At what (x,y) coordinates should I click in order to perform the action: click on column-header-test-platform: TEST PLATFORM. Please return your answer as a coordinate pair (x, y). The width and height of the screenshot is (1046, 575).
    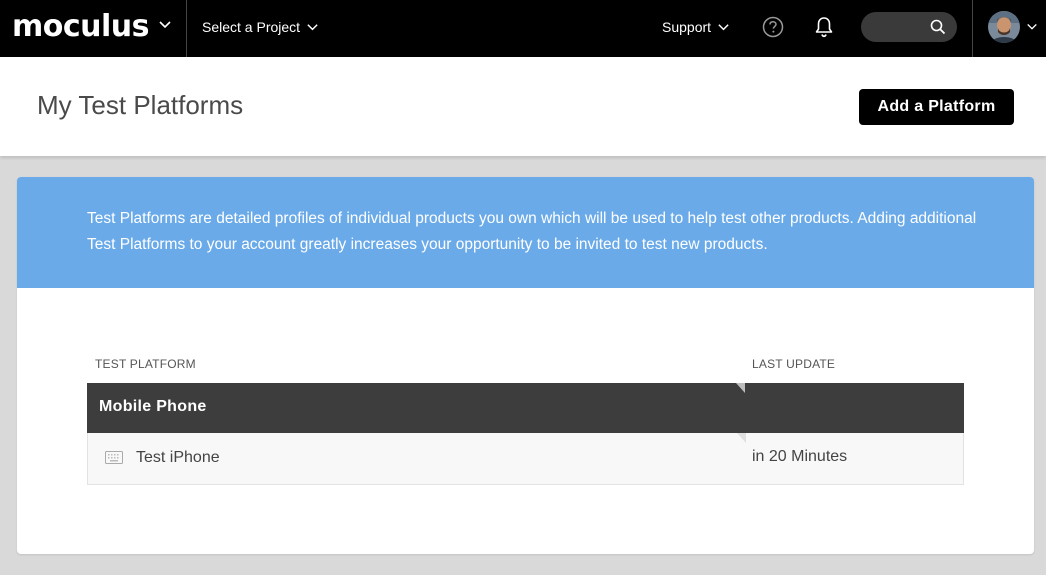
    Looking at the image, I should click on (145, 364).